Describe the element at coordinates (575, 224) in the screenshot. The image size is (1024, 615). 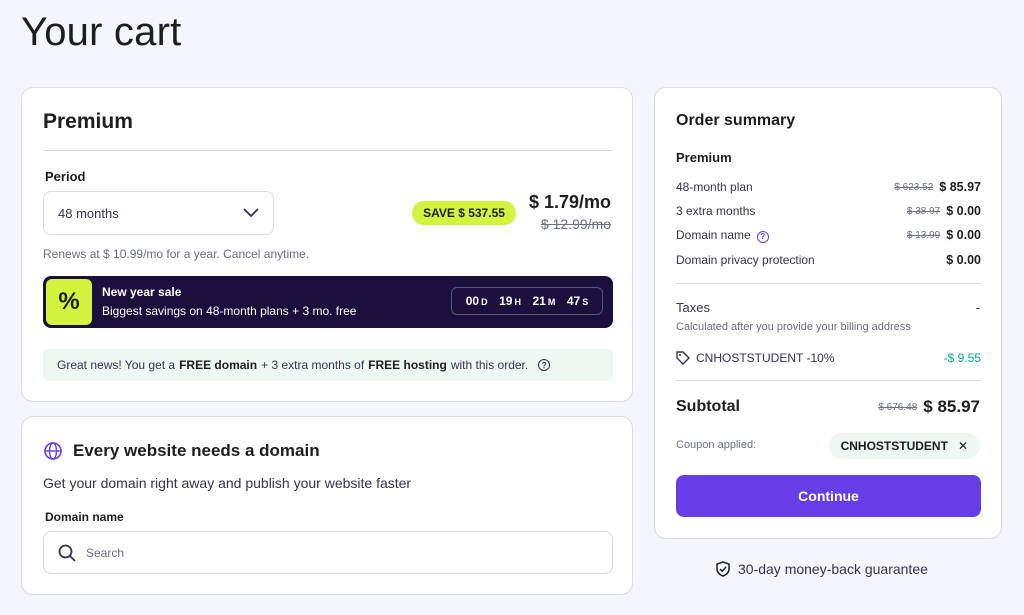
I see `old-price: $ 12.99/mo` at that location.